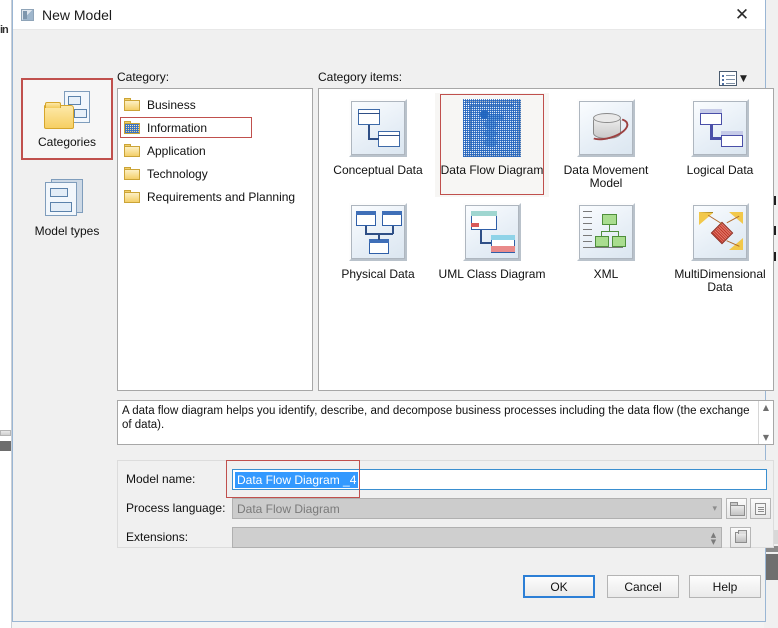  What do you see at coordinates (67, 230) in the screenshot?
I see `rail-item-model-types-label: Model types` at bounding box center [67, 230].